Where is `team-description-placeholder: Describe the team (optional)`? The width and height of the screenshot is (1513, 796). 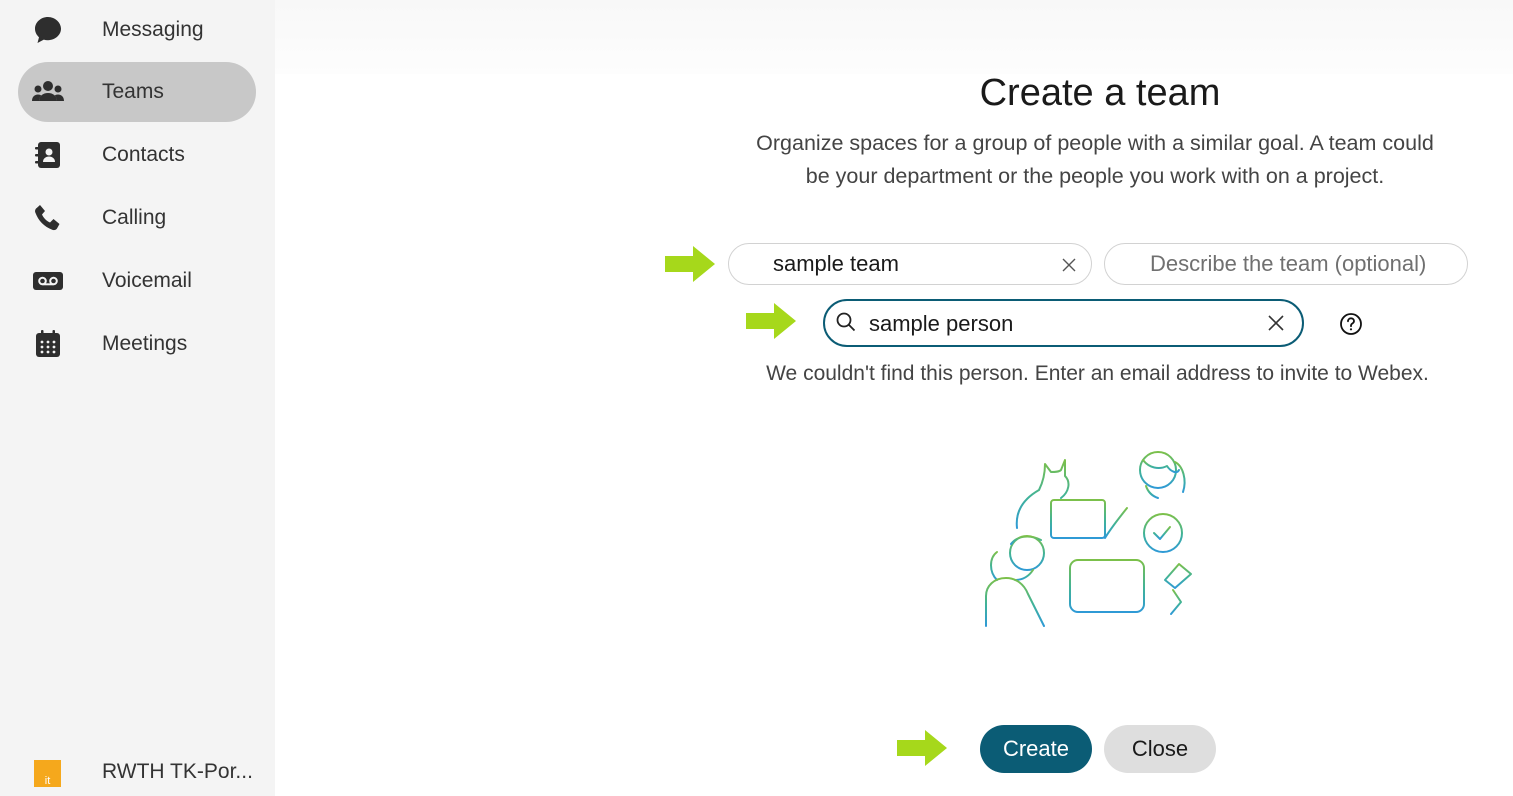 team-description-placeholder: Describe the team (optional) is located at coordinates (1288, 263).